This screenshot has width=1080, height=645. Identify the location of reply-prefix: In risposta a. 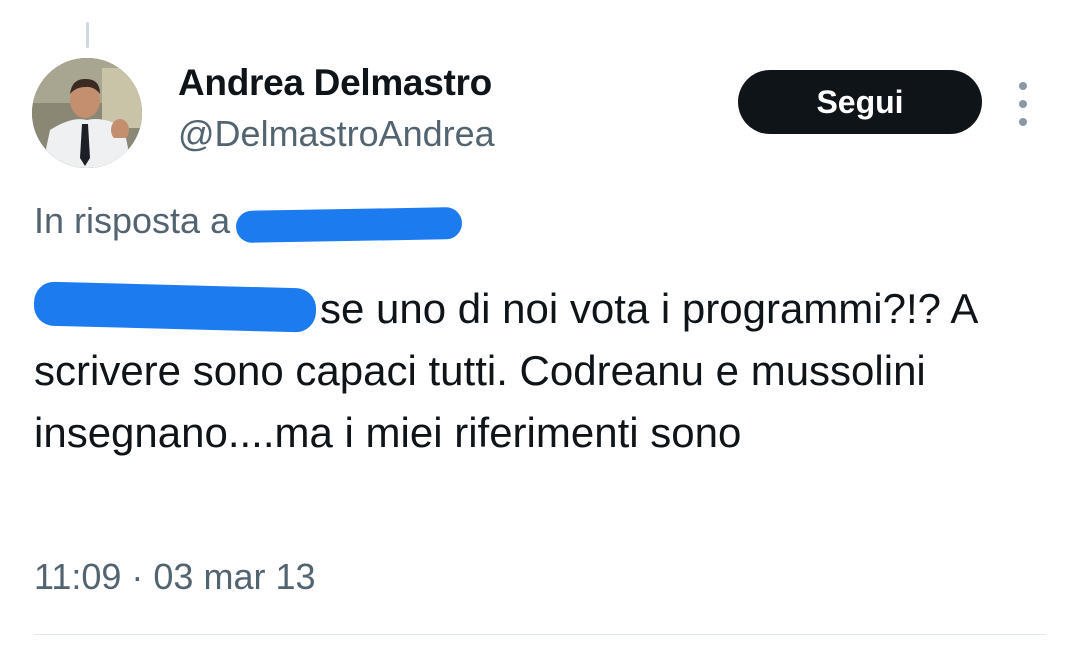
(132, 220).